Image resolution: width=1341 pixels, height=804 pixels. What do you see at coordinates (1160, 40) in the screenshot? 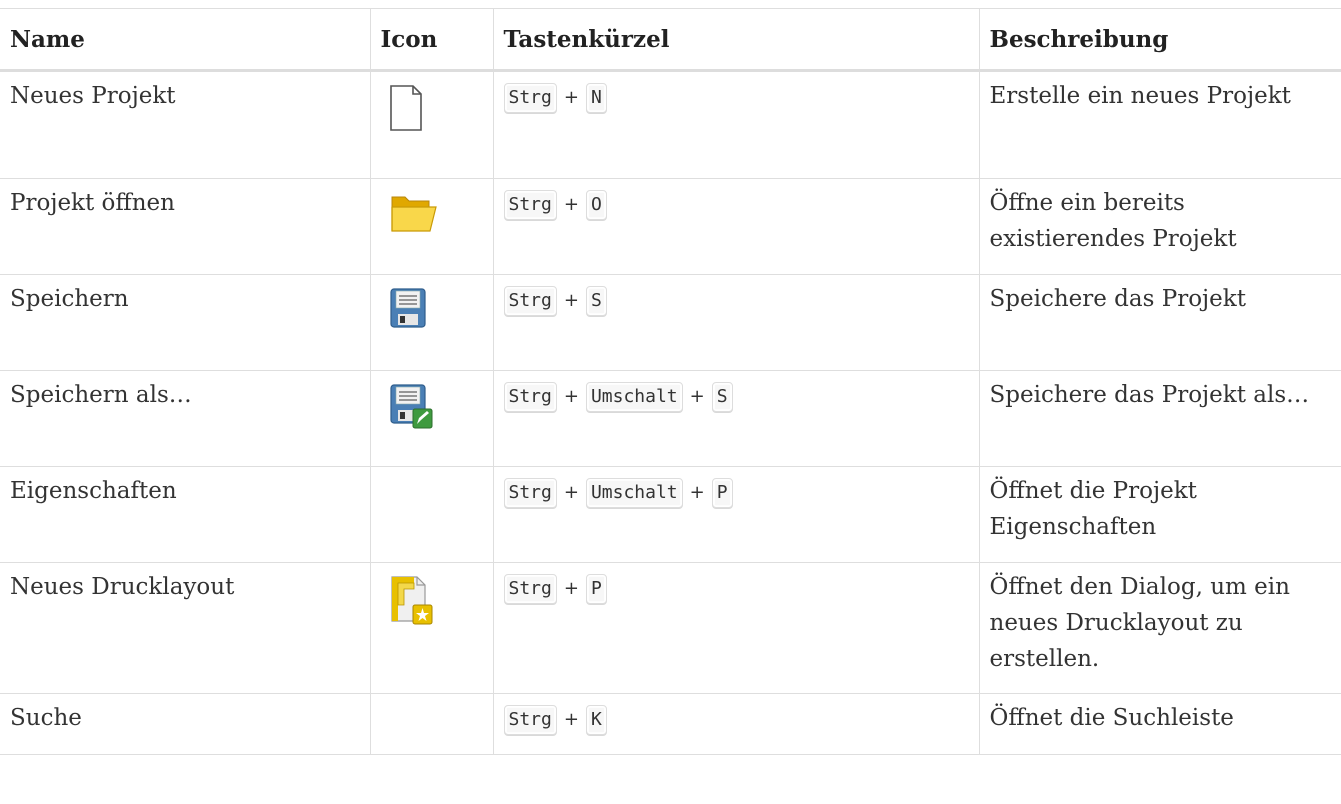
I see `header-description: Beschreibung` at bounding box center [1160, 40].